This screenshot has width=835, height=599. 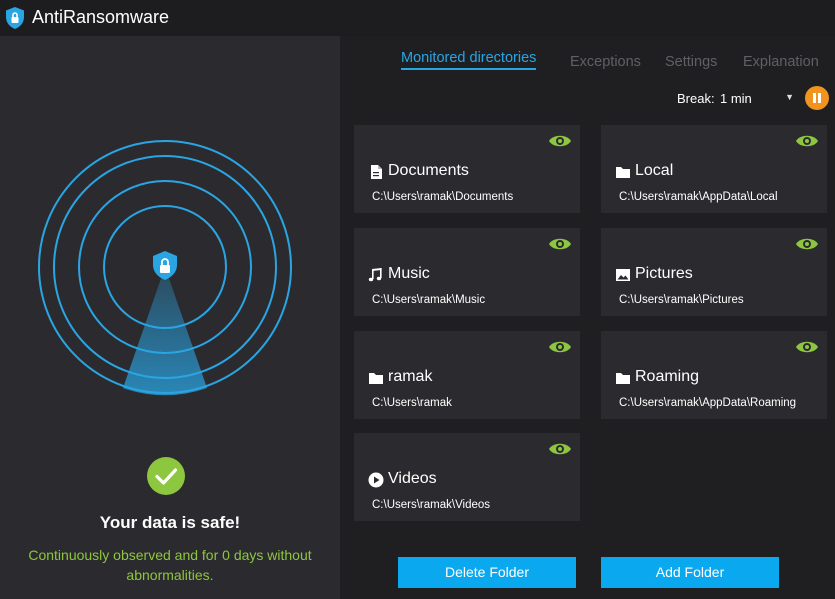 I want to click on folder-card-documents: Documents C:\Users\ramak\Documents, so click(x=467, y=169).